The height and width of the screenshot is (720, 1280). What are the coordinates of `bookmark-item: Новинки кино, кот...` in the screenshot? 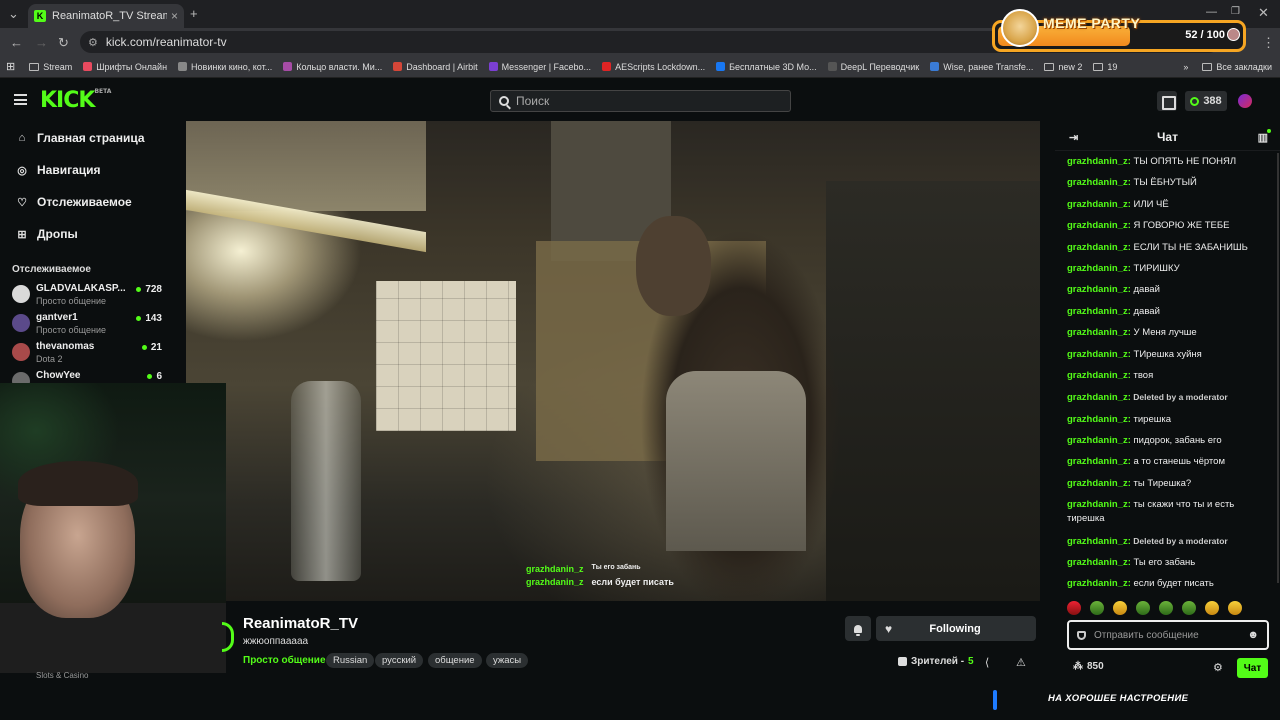 It's located at (225, 67).